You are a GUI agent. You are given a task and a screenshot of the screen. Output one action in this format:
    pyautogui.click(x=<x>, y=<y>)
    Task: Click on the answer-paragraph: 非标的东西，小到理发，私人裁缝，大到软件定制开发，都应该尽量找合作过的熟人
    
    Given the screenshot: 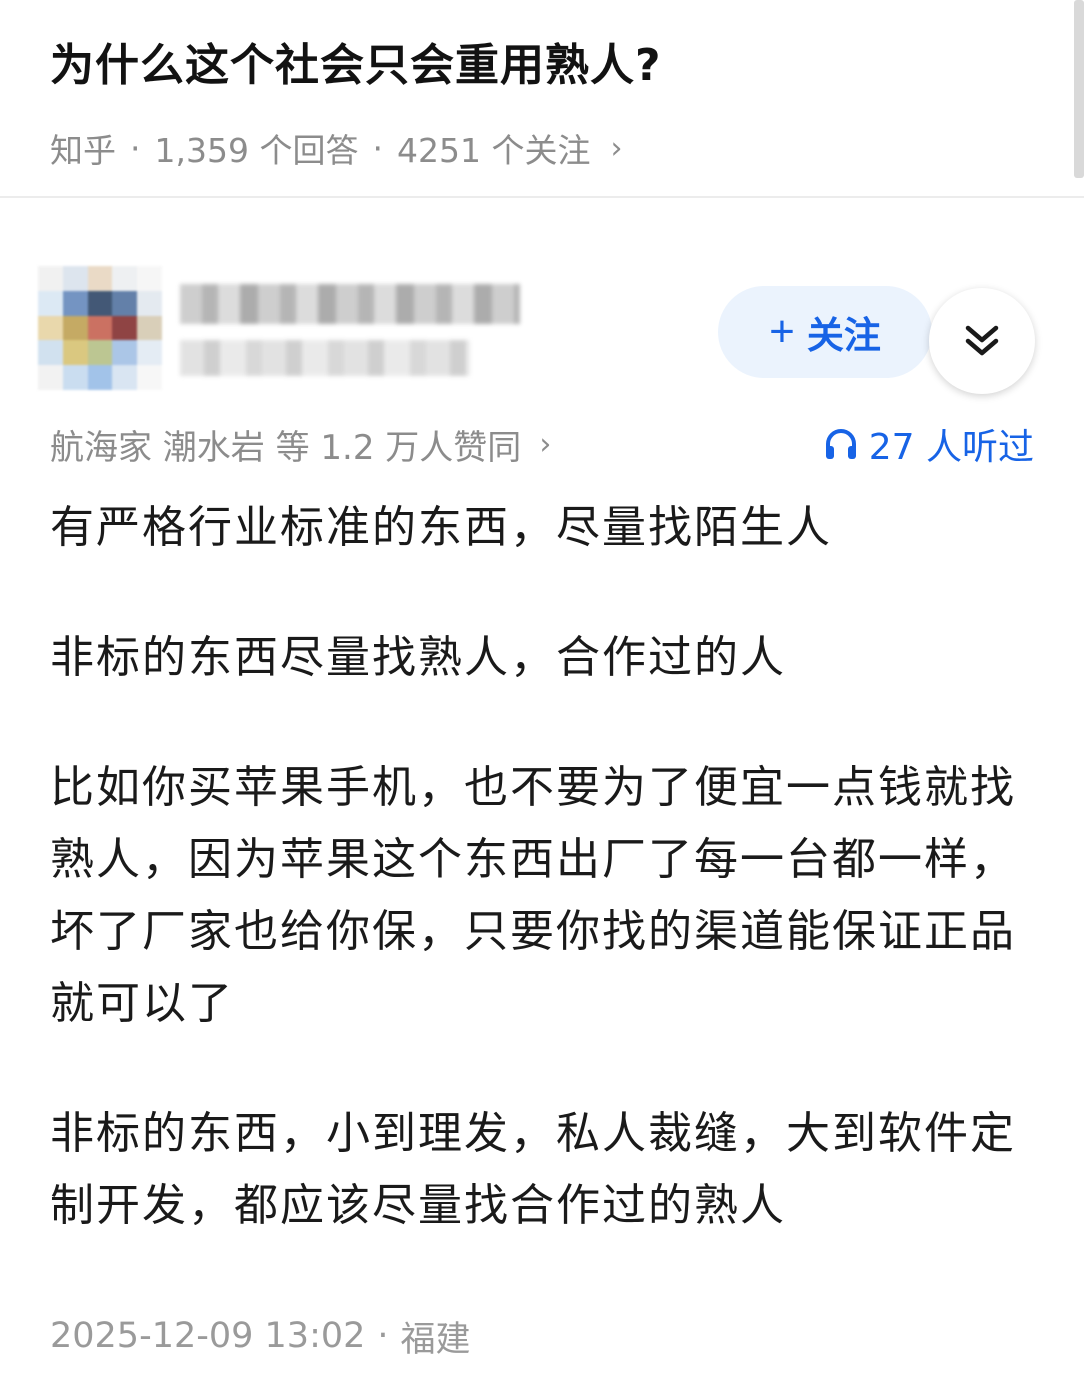 What is the action you would take?
    pyautogui.click(x=533, y=1169)
    